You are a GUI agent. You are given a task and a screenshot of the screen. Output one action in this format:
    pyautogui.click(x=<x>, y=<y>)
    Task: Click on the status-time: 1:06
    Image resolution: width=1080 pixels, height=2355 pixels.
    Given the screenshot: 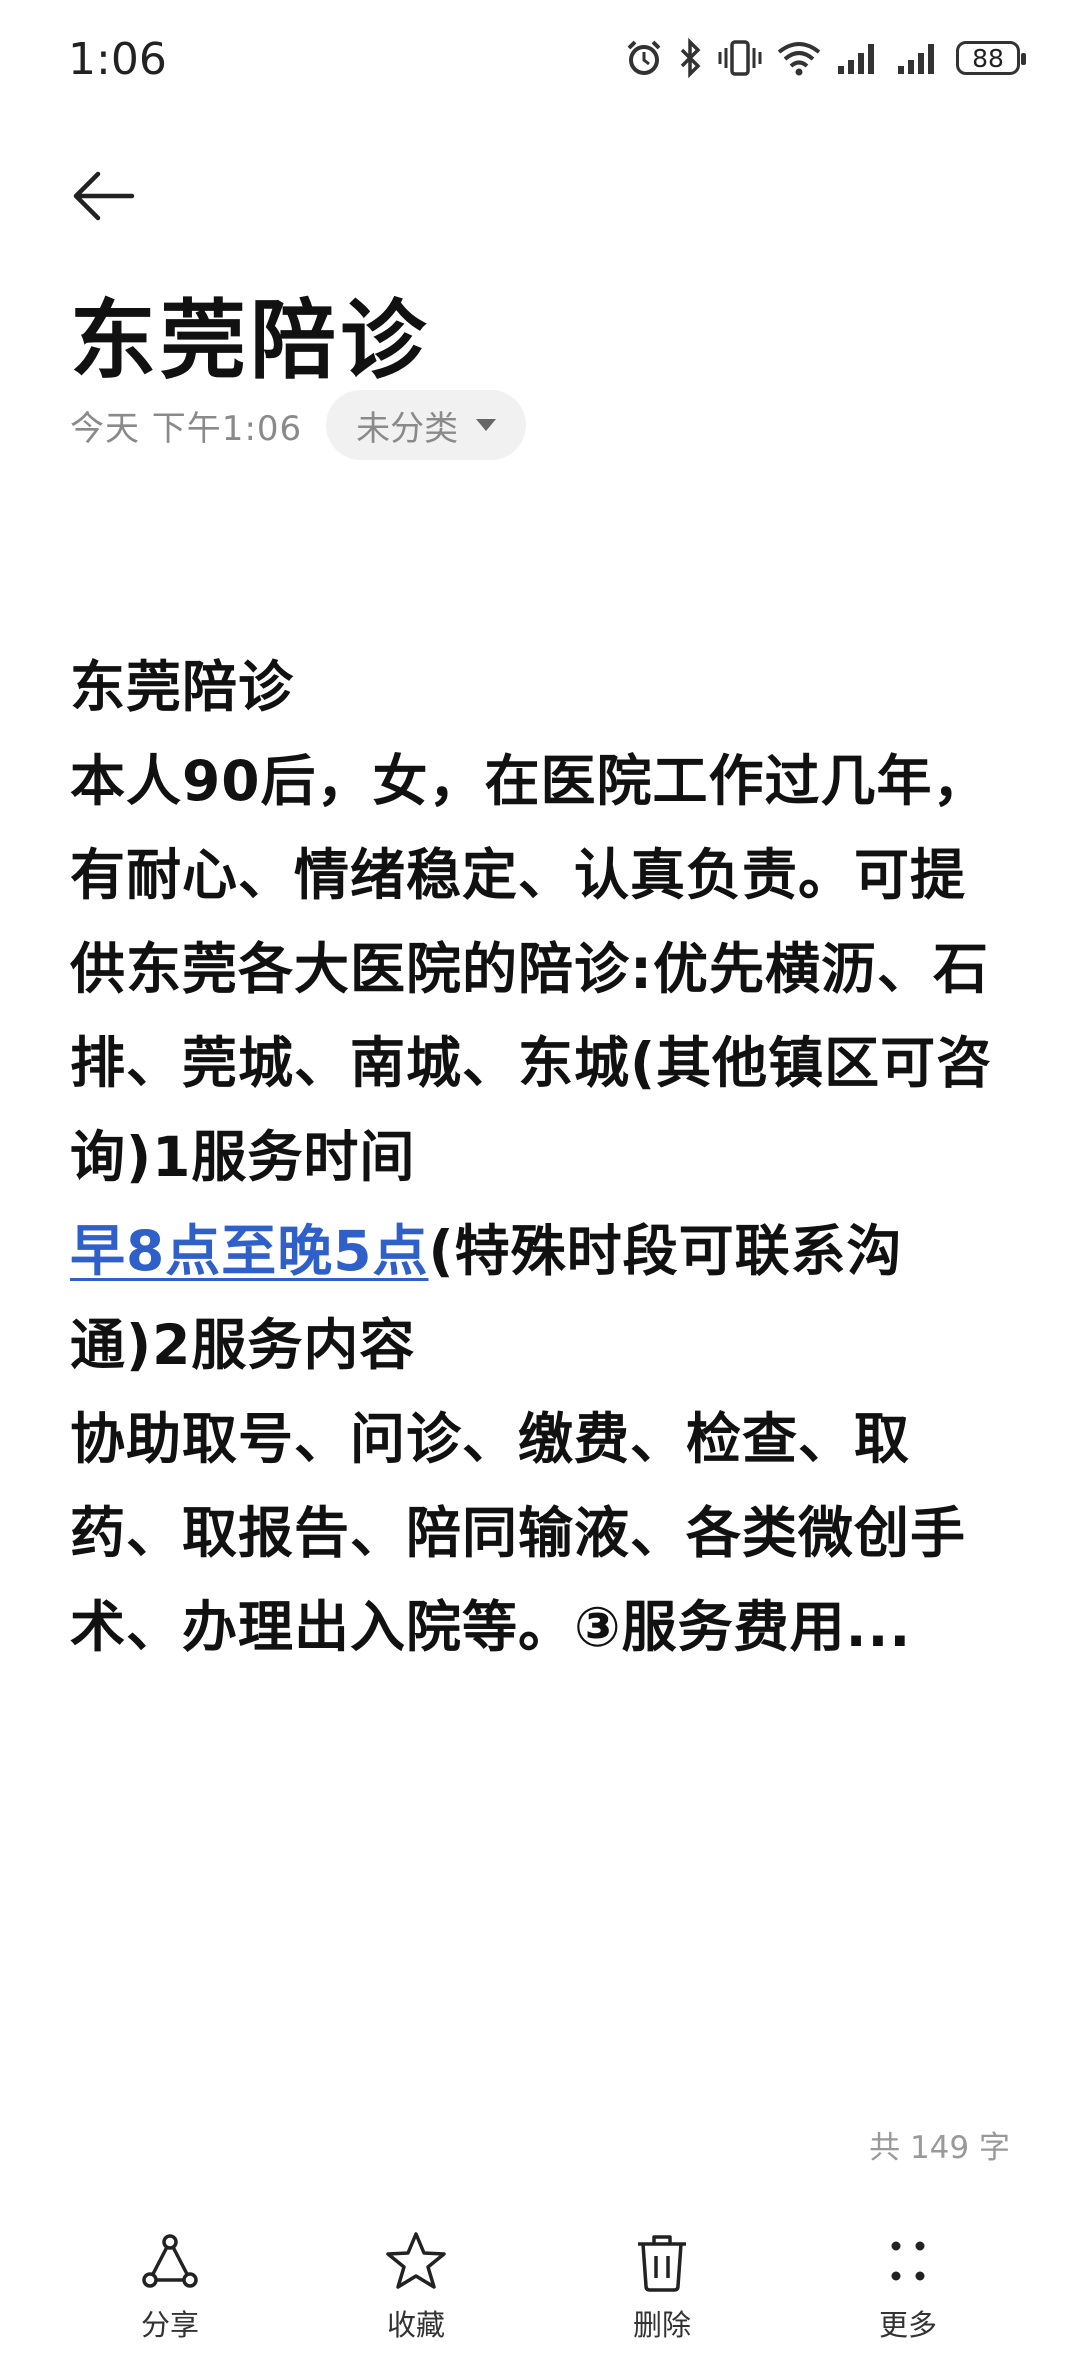 What is the action you would take?
    pyautogui.click(x=117, y=59)
    